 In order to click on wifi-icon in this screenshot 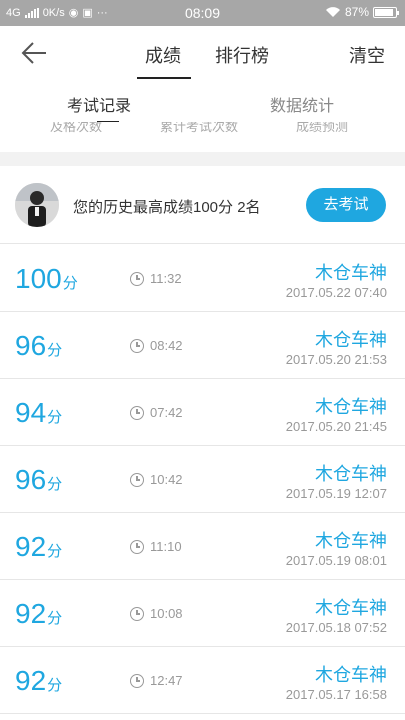, I will do `click(332, 12)`.